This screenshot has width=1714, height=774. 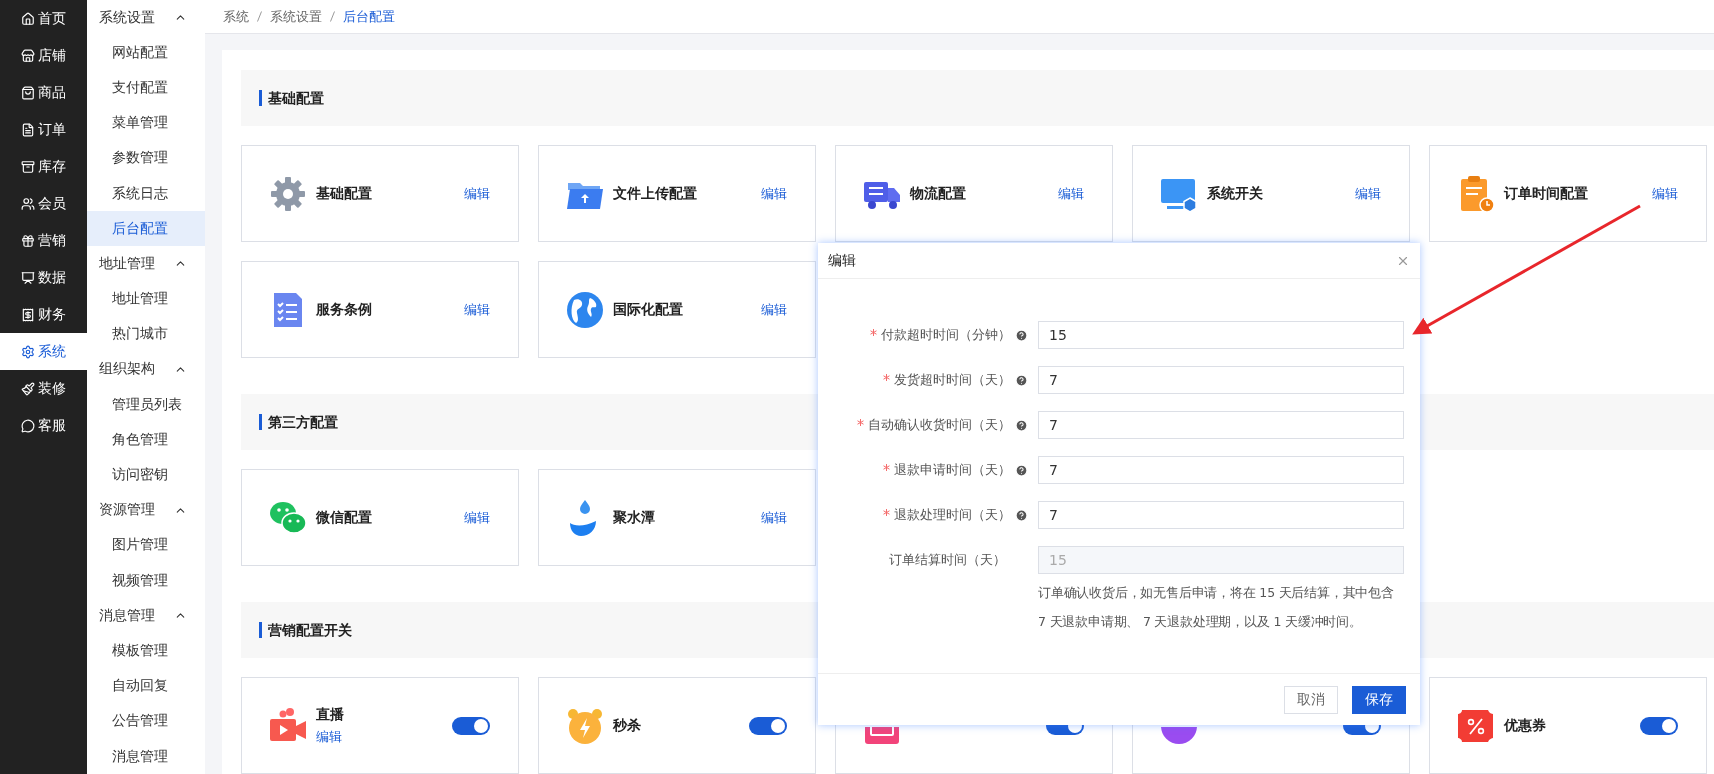 I want to click on dialog-title: 编辑, so click(x=842, y=260).